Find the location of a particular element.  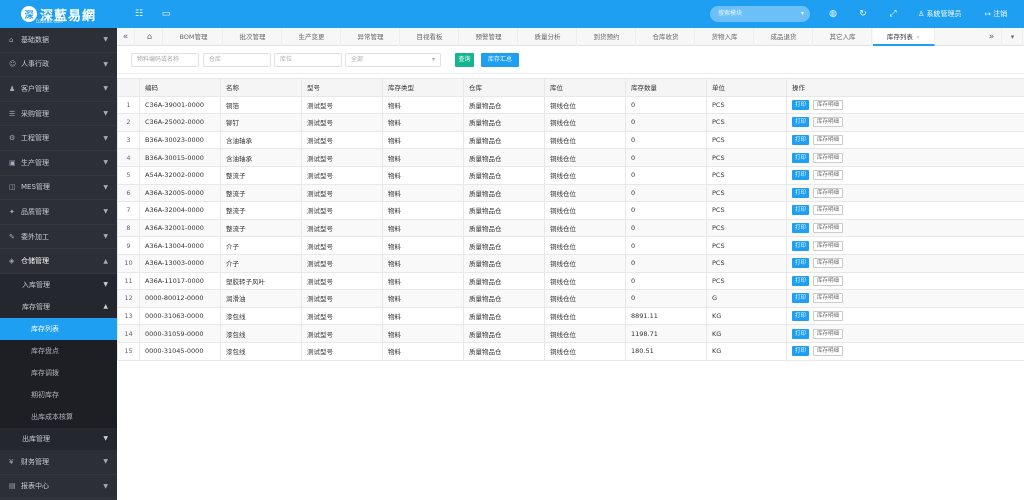

tabs-scroll-right-icon: » is located at coordinates (992, 37).